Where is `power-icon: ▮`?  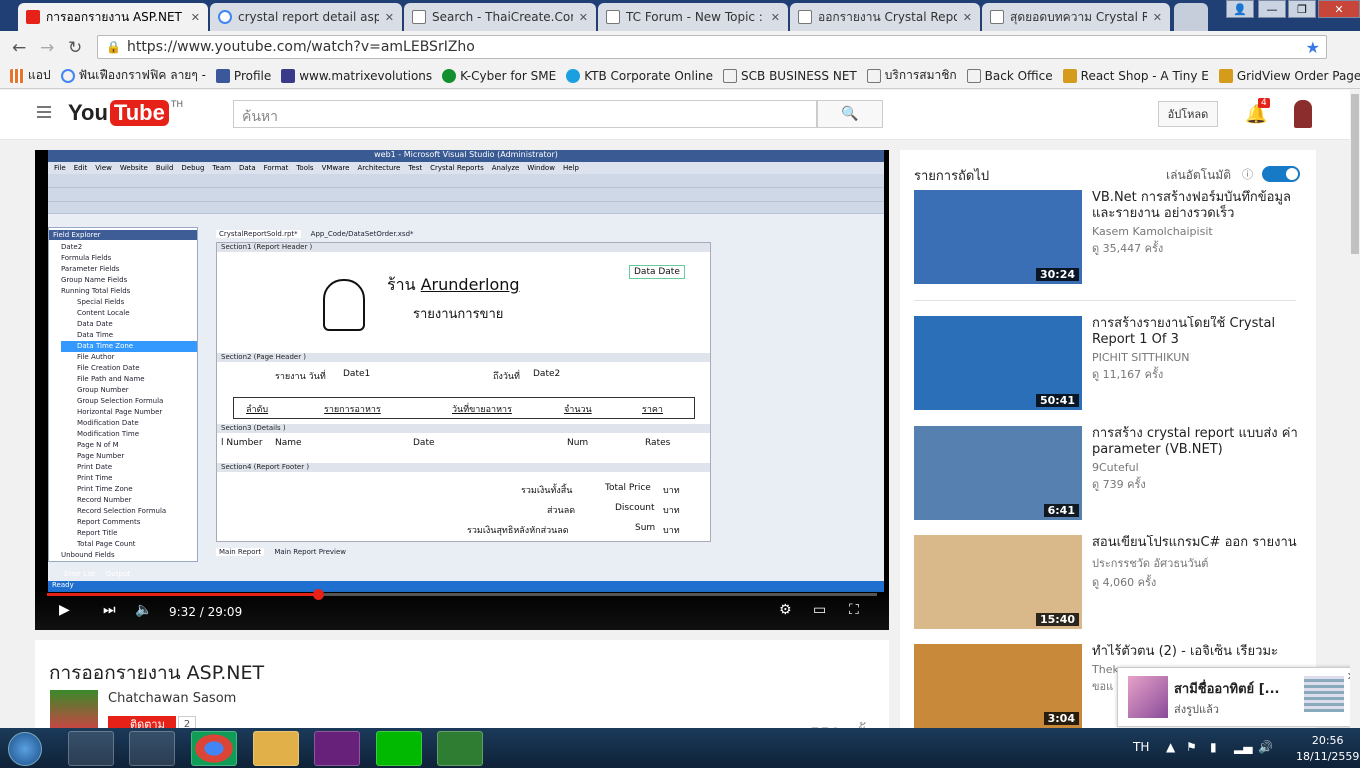 power-icon: ▮ is located at coordinates (1213, 747).